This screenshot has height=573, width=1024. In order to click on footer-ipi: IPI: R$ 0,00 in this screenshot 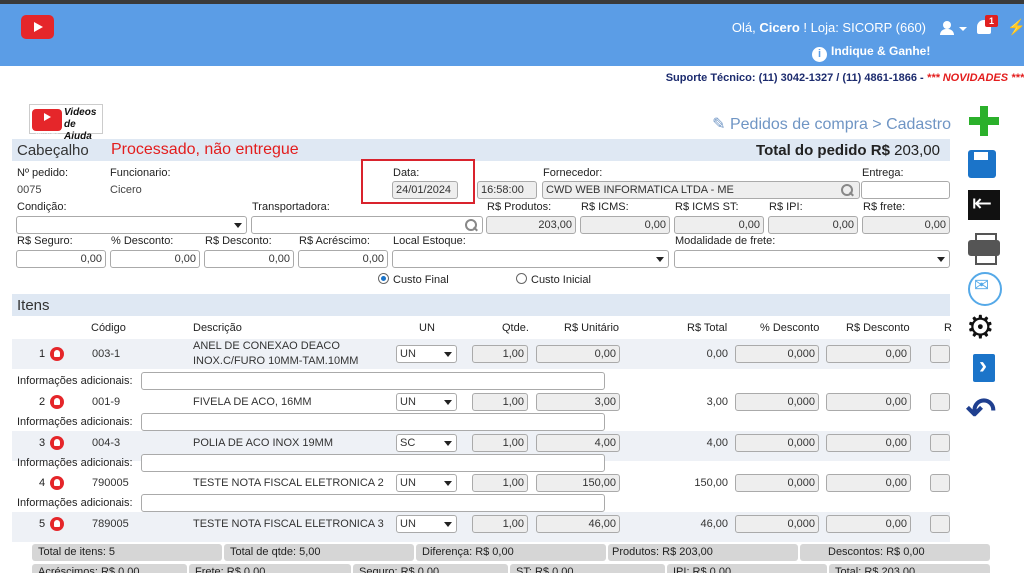, I will do `click(747, 568)`.